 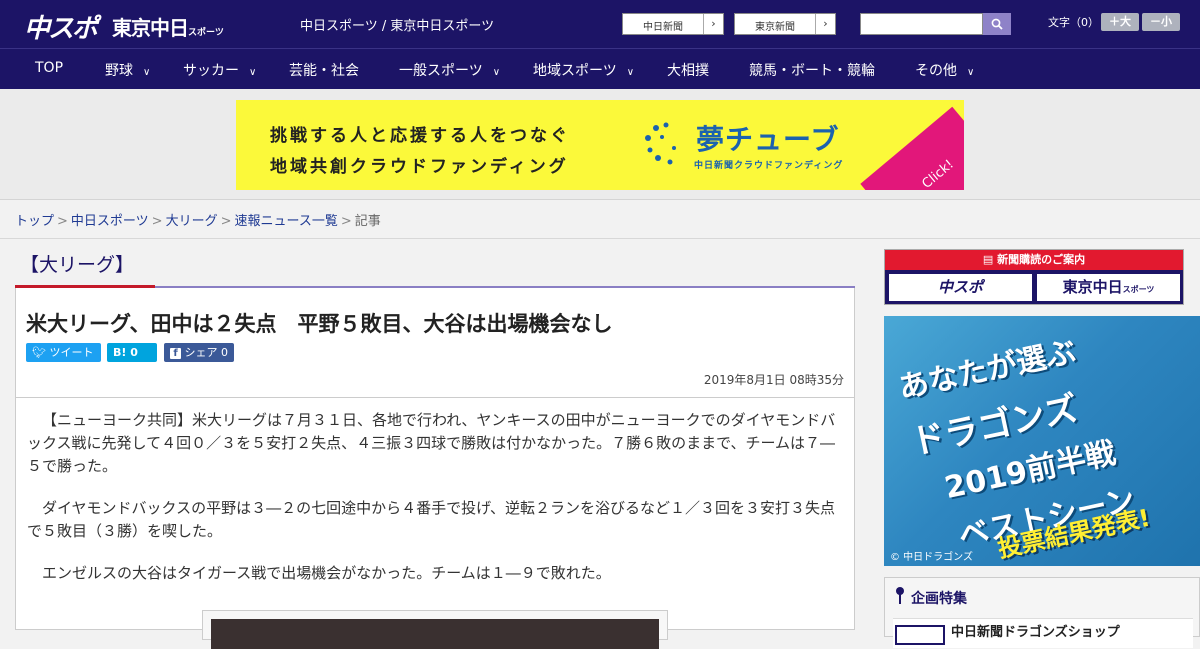 I want to click on site-title: 中日スポーツ / 東京中日スポーツ, so click(x=397, y=26).